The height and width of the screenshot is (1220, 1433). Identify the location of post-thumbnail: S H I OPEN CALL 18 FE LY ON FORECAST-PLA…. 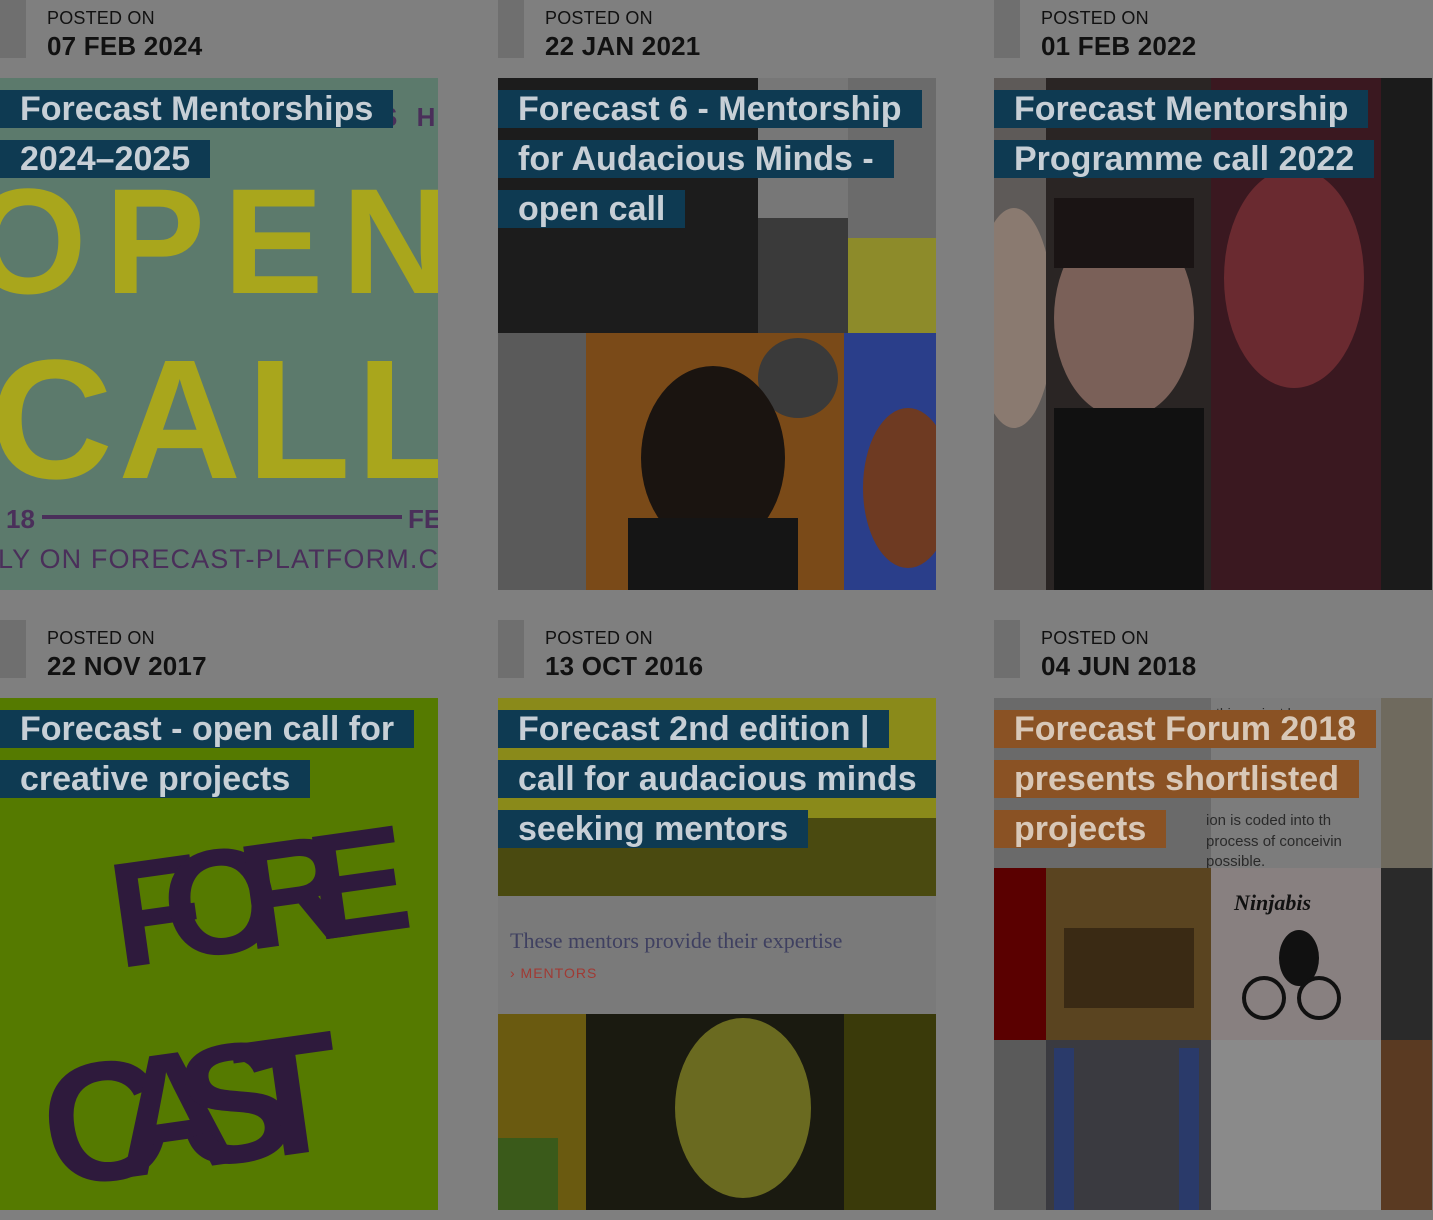
(219, 334).